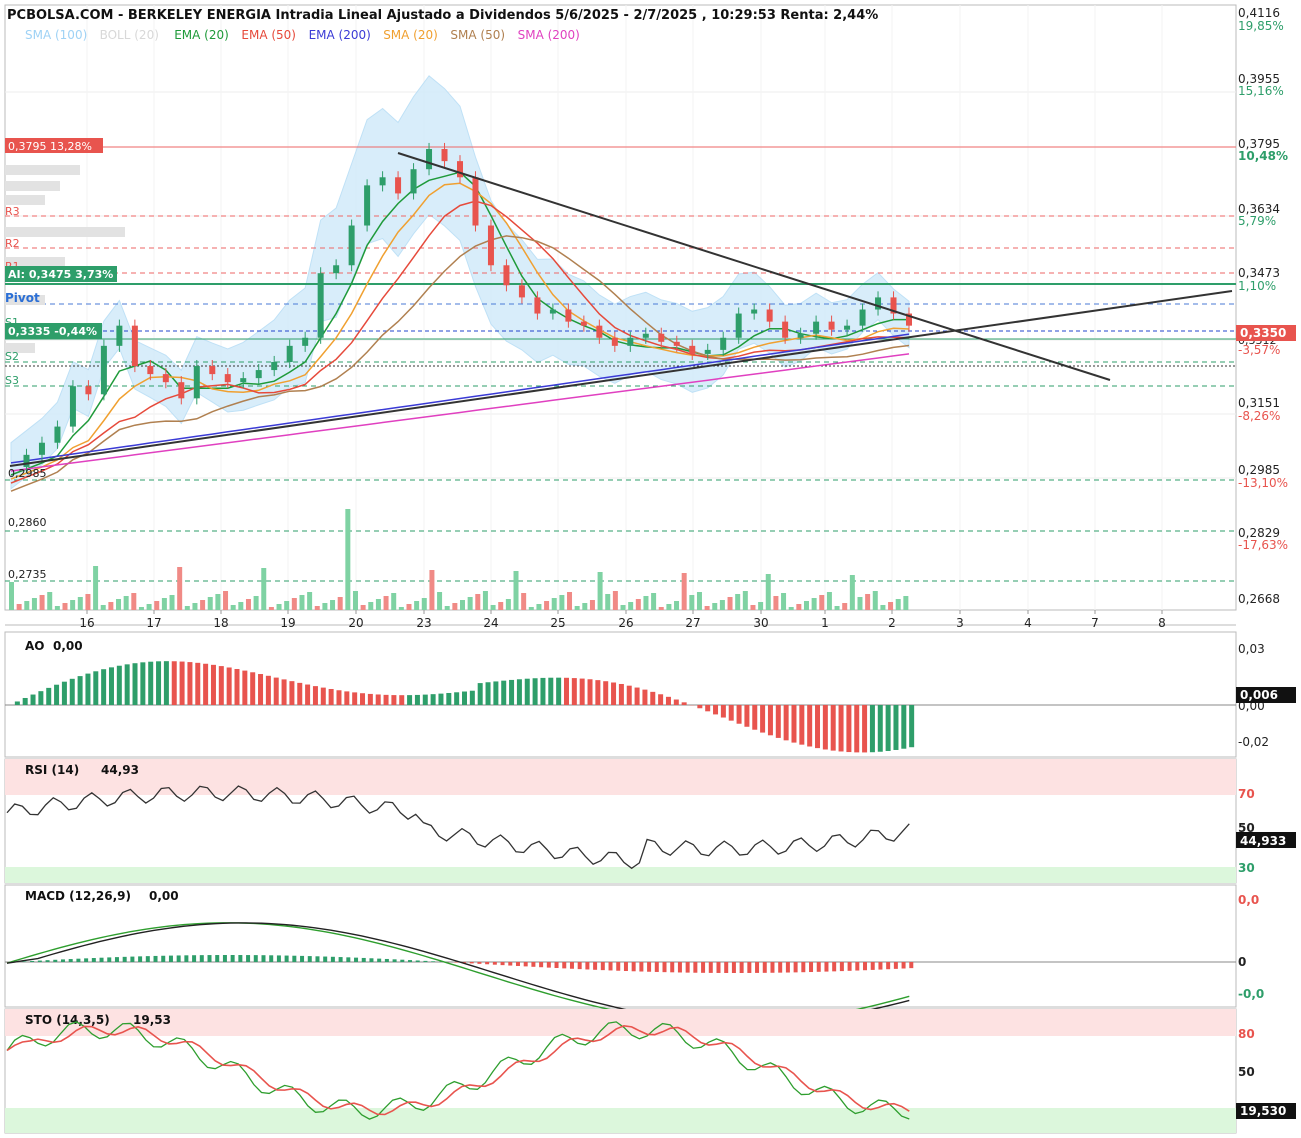 The width and height of the screenshot is (1301, 1138). Describe the element at coordinates (120, 770) in the screenshot. I see `panel-value: 44,93` at that location.